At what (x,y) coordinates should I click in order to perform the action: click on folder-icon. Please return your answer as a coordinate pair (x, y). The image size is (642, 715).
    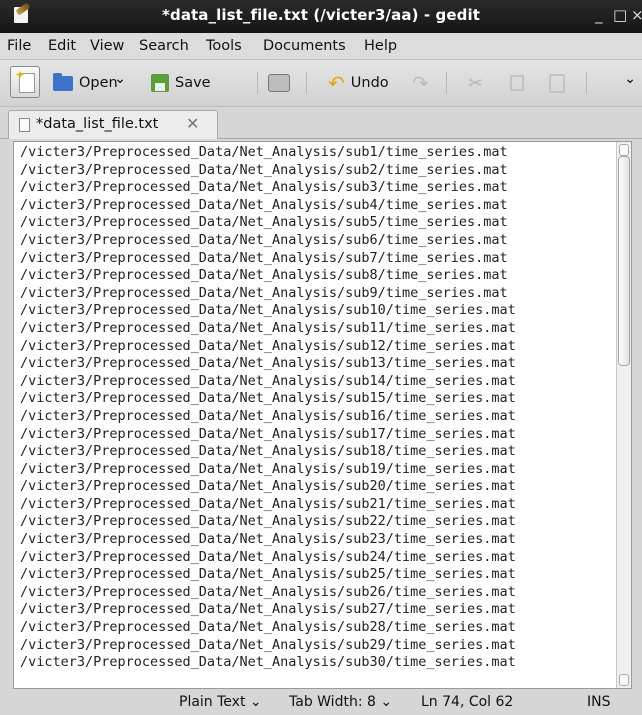
    Looking at the image, I should click on (63, 81).